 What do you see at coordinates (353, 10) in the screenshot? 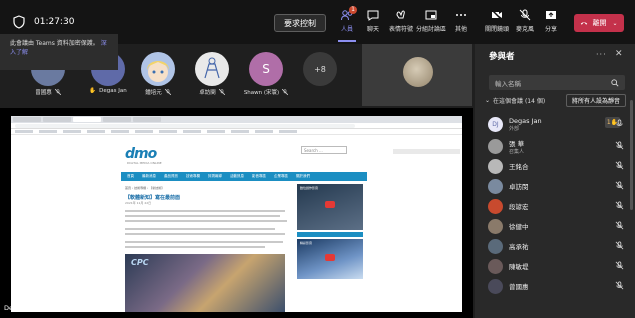
I see `people-badge: 1` at bounding box center [353, 10].